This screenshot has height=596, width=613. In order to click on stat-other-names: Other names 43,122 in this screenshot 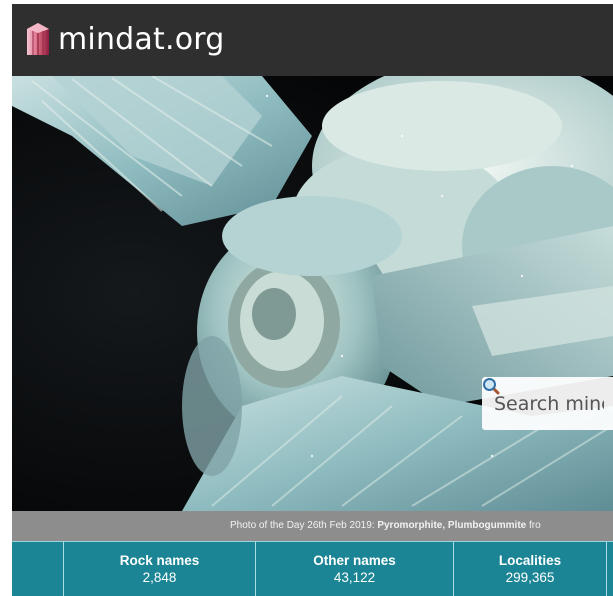, I will do `click(355, 569)`.